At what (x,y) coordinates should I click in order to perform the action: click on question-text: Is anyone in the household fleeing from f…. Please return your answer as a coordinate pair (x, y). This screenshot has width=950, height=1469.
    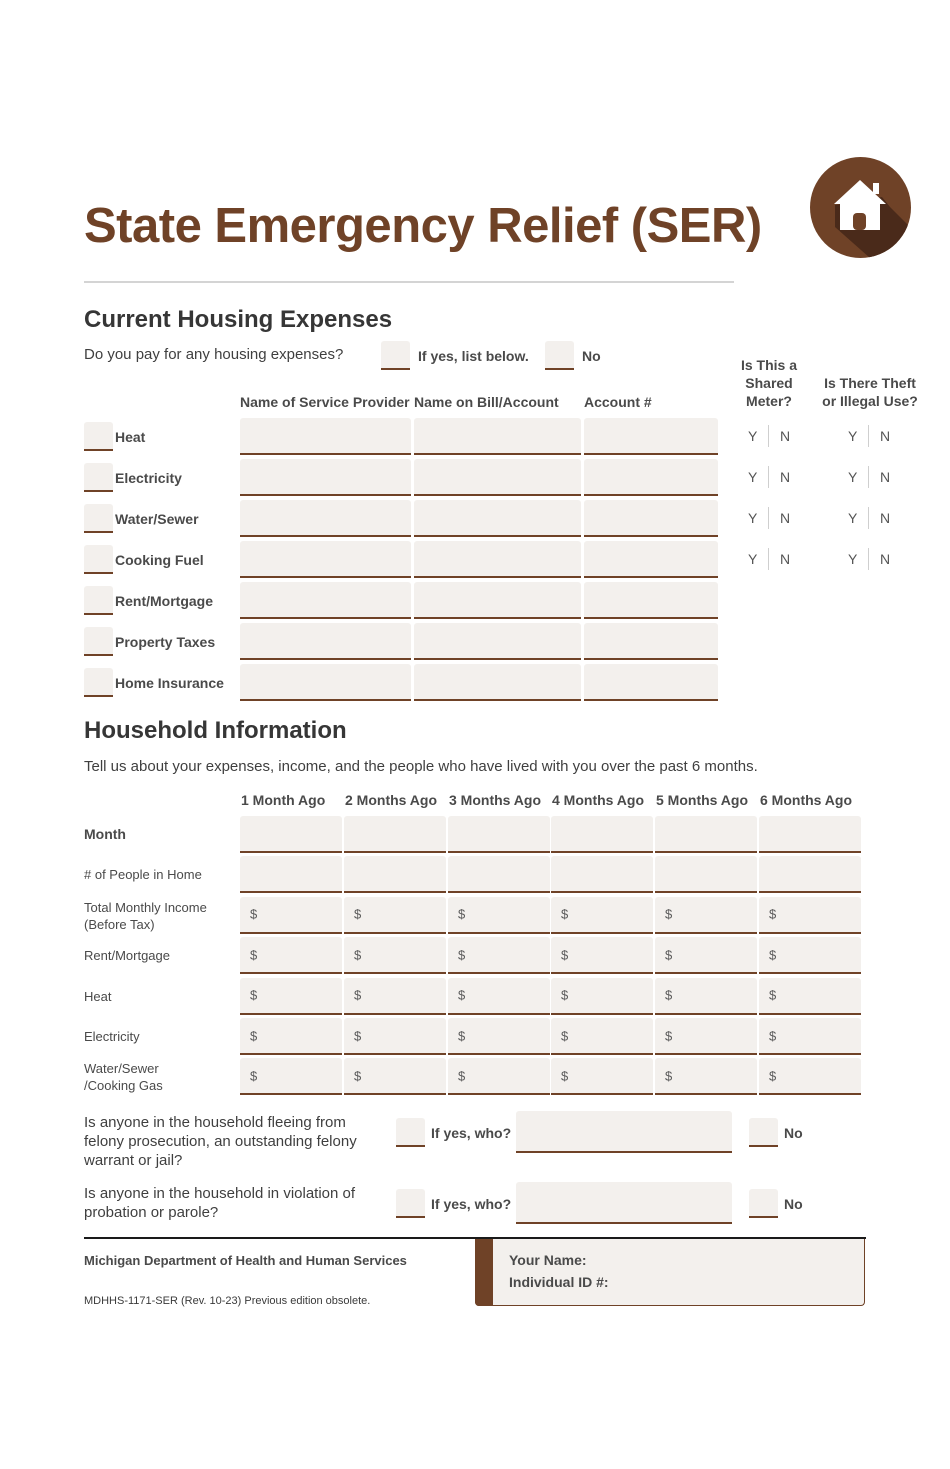
    Looking at the image, I should click on (220, 1141).